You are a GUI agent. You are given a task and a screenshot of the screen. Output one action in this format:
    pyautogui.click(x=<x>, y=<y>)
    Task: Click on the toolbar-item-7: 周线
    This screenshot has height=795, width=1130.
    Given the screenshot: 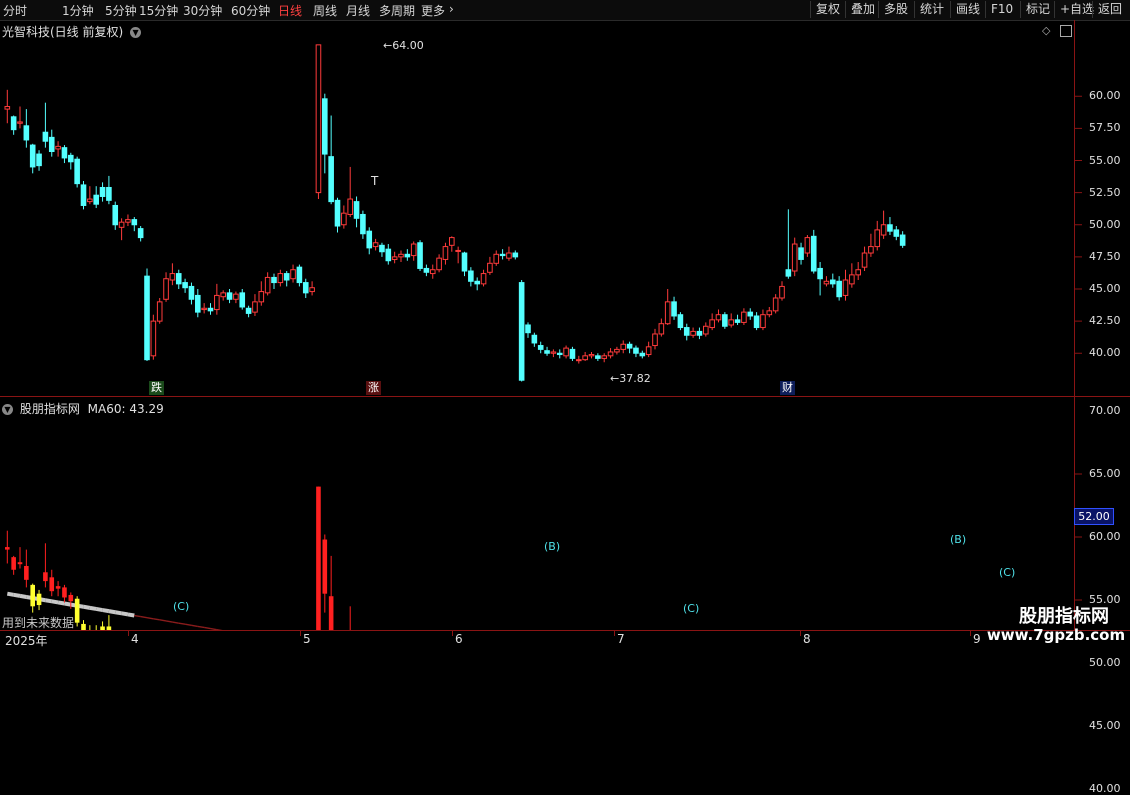 What is the action you would take?
    pyautogui.click(x=325, y=10)
    